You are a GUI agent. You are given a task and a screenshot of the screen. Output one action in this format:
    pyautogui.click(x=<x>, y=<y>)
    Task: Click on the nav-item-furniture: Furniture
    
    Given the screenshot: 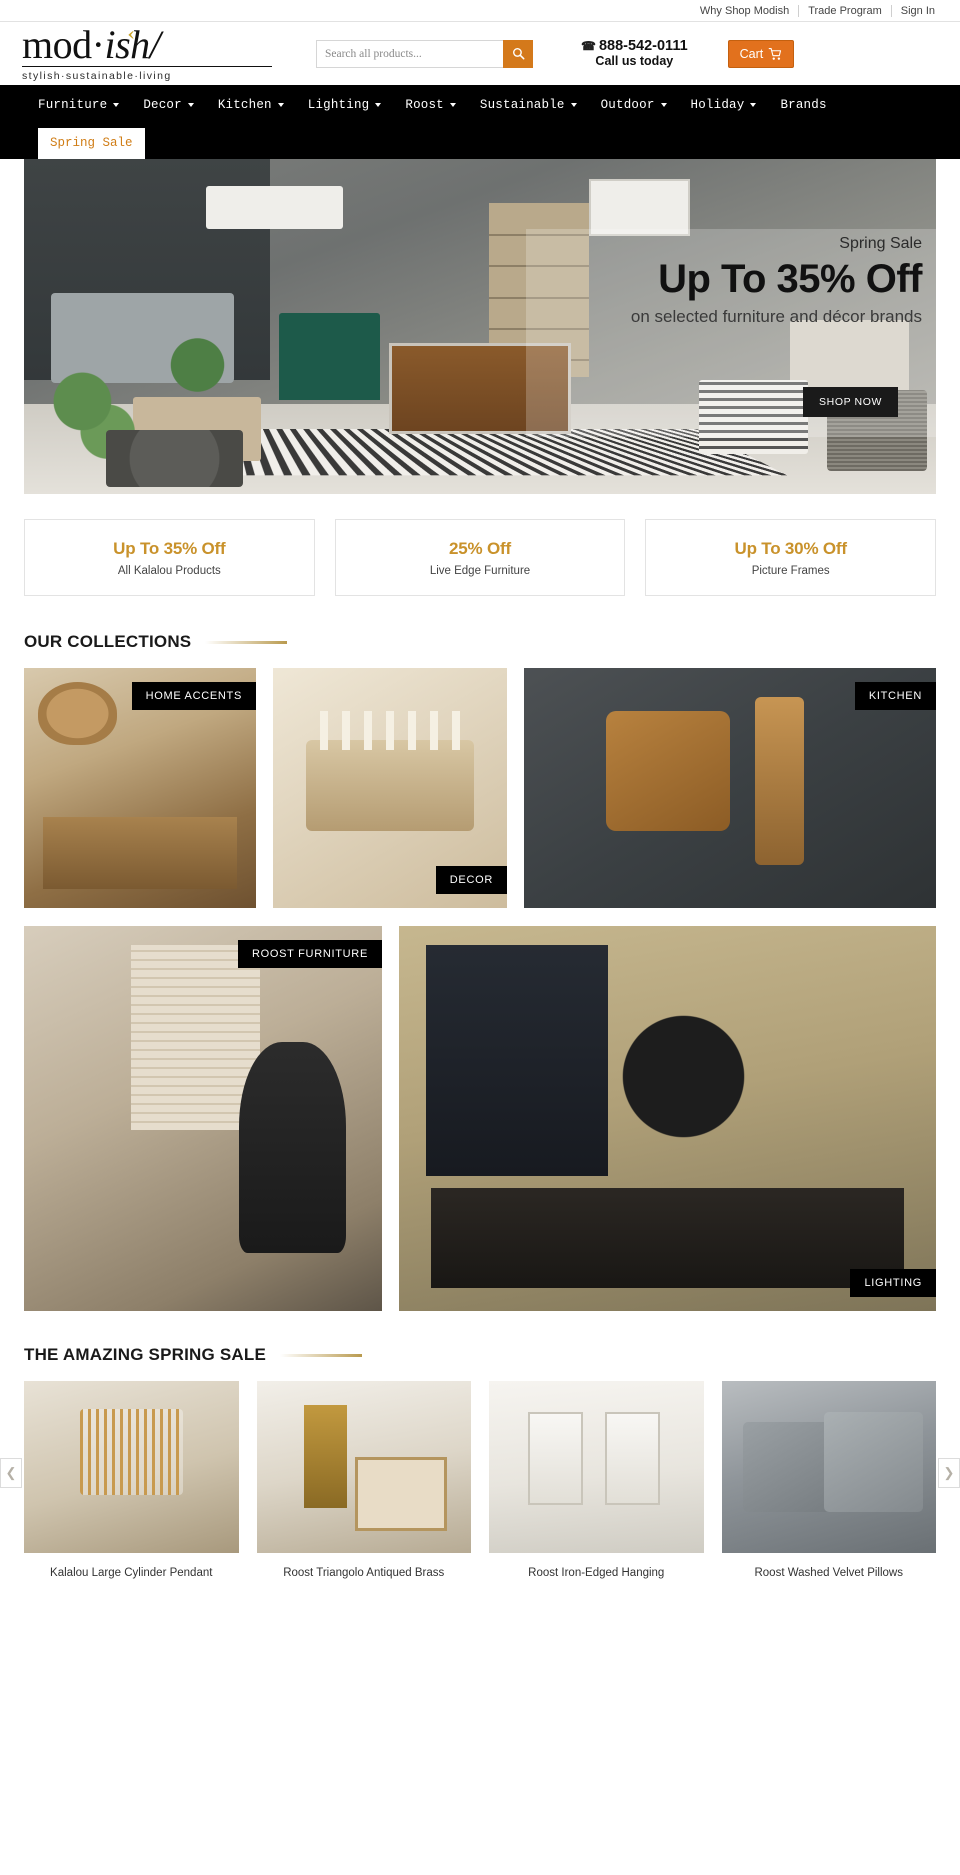 What is the action you would take?
    pyautogui.click(x=84, y=105)
    